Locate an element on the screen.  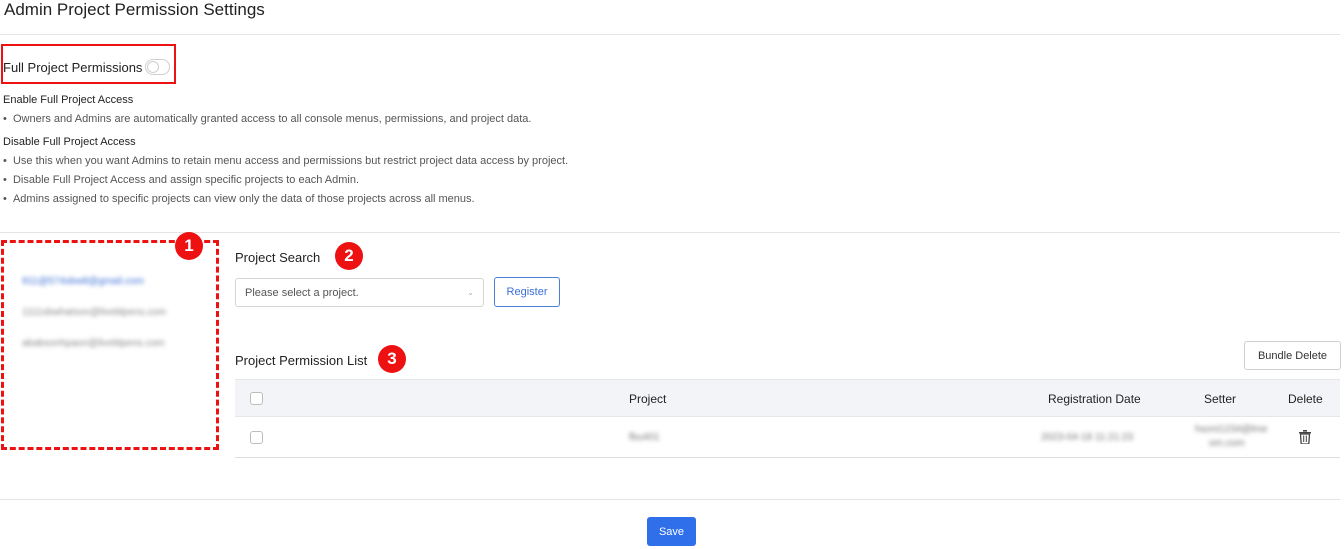
row-registration-date: 2023-04-18 11:21:23 is located at coordinates (1087, 437).